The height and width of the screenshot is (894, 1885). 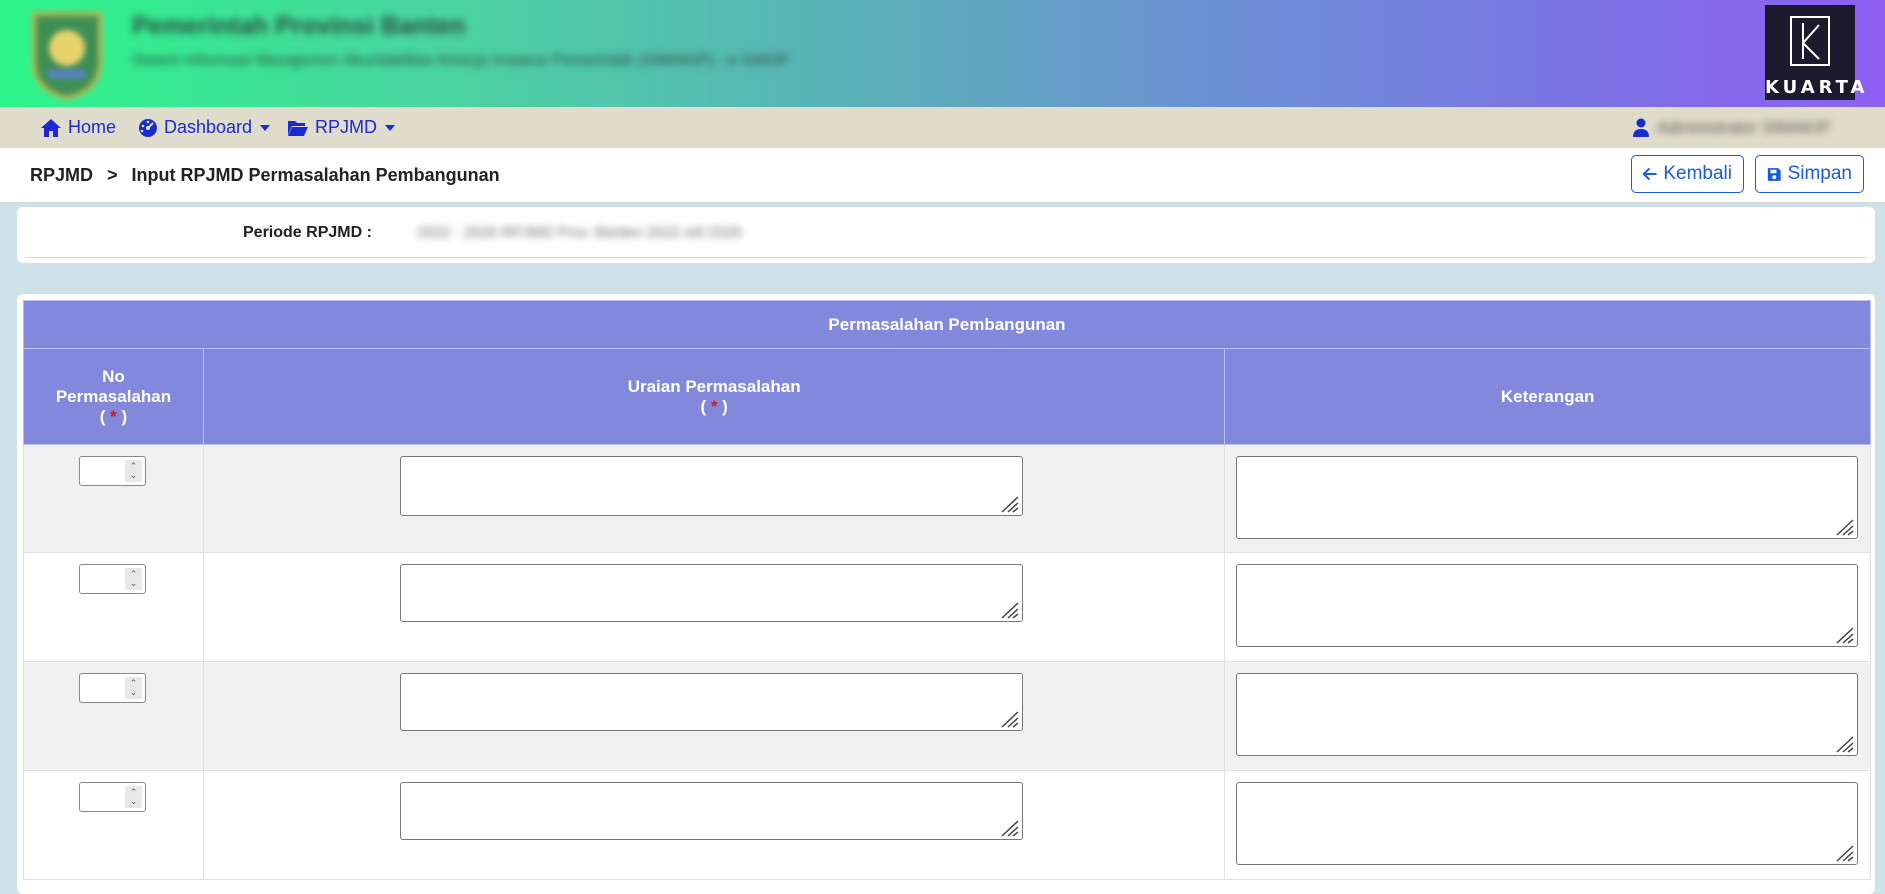 What do you see at coordinates (1547, 396) in the screenshot?
I see `column-header-keterangan: Keterangan` at bounding box center [1547, 396].